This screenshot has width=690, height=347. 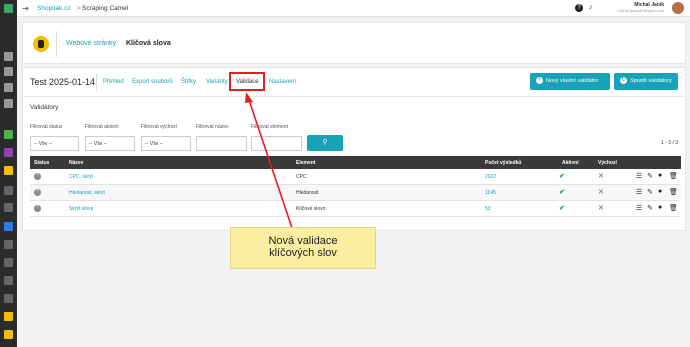 I want to click on annotation-line-2: klíčových slov, so click(x=303, y=253).